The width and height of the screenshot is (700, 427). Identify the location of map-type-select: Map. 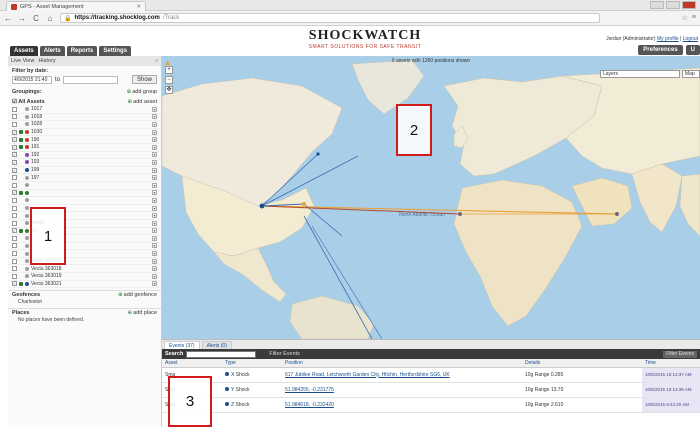
(691, 74).